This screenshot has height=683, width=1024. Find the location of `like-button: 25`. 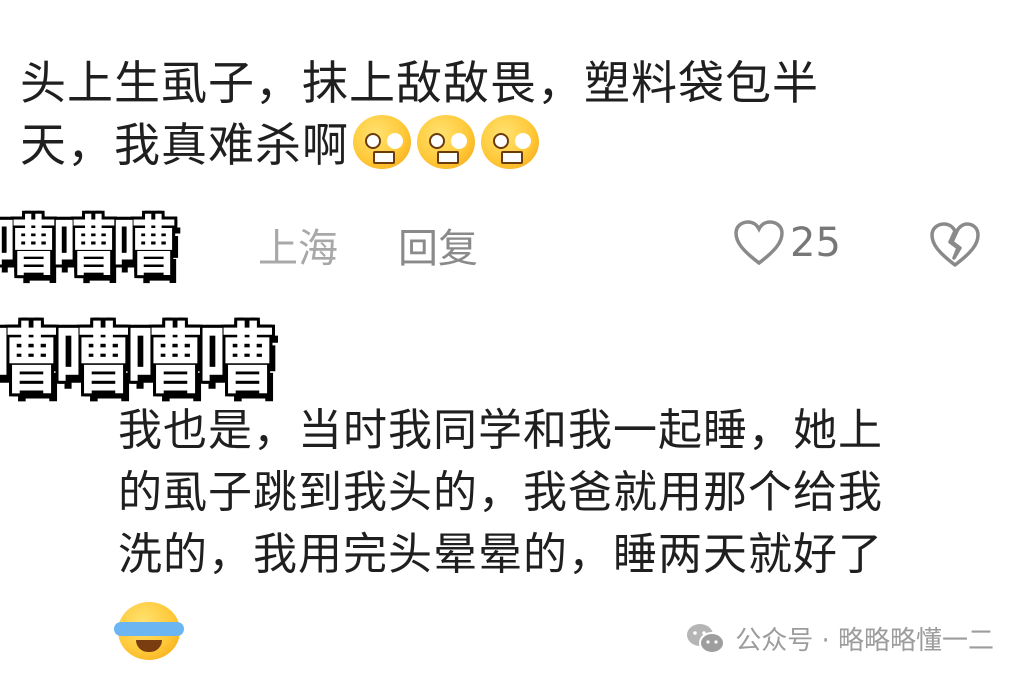

like-button: 25 is located at coordinates (787, 243).